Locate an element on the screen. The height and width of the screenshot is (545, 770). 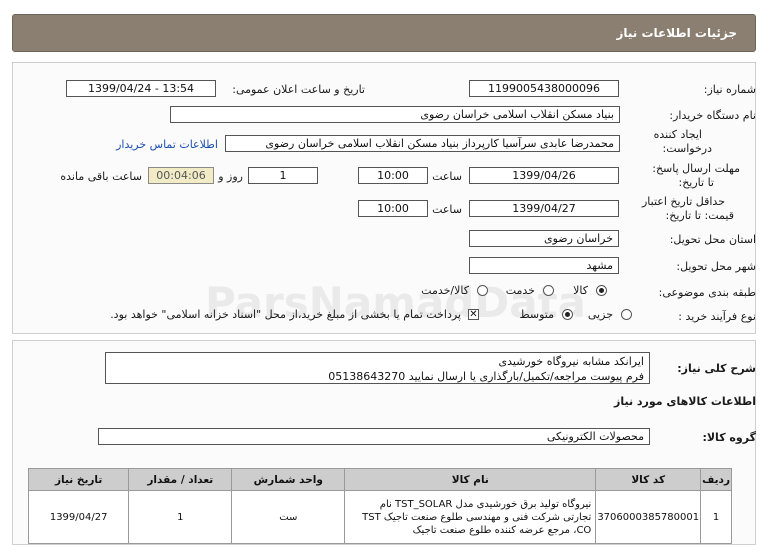
creator-label-2: درخواست: is located at coordinates (687, 148).